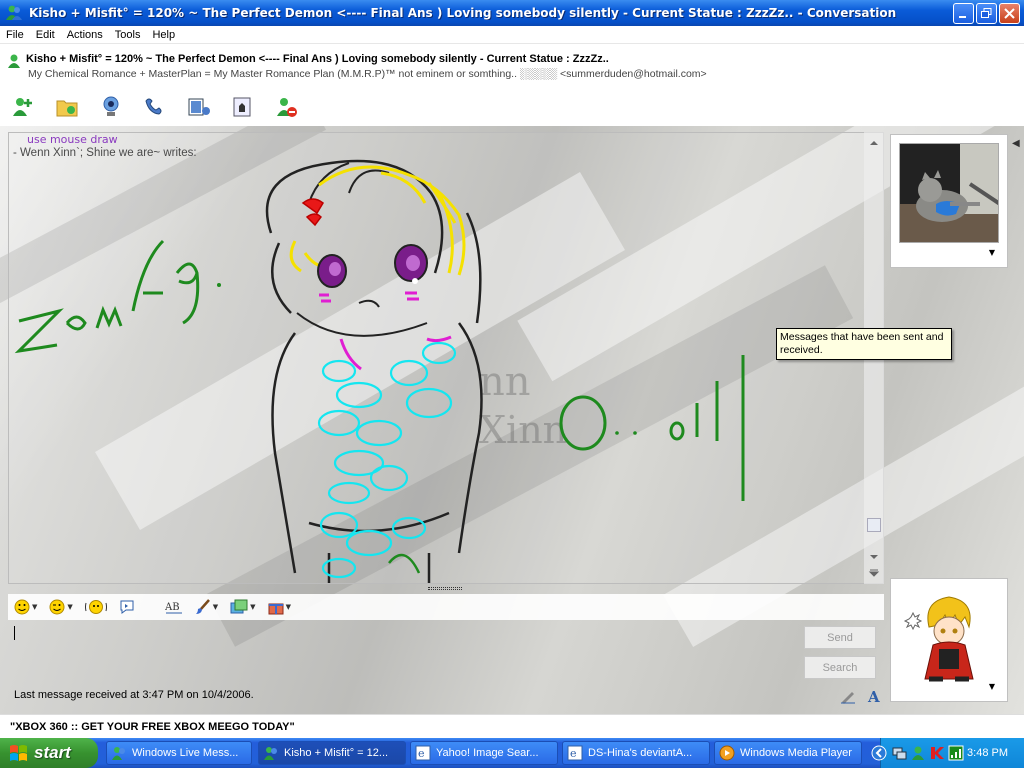  I want to click on send-files-icon, so click(67, 108).